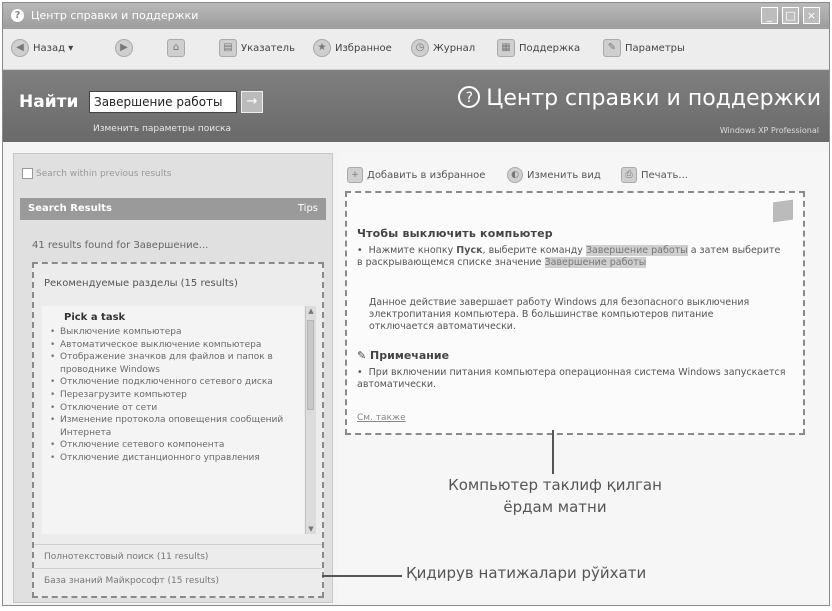 The height and width of the screenshot is (611, 832). I want to click on history-button: ◷ Журнал, so click(443, 49).